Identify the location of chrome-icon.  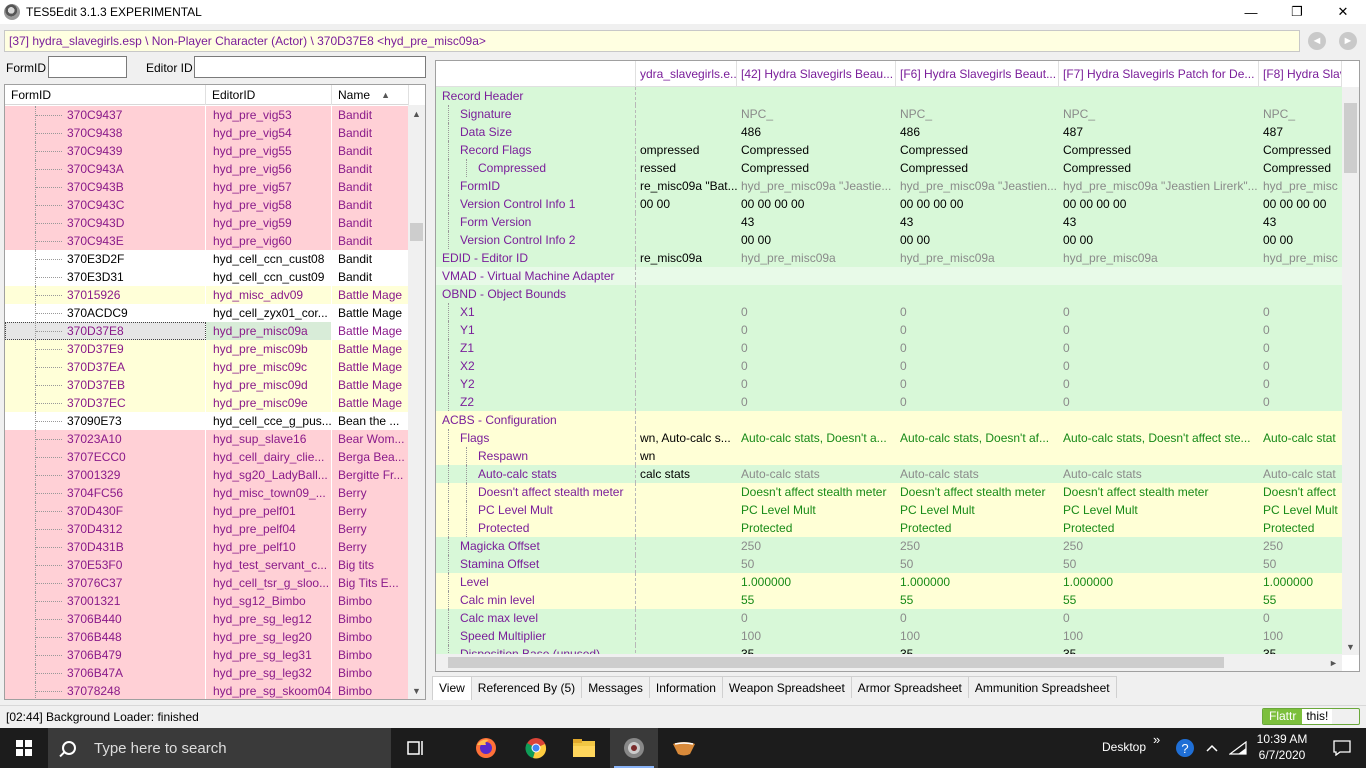
(536, 748).